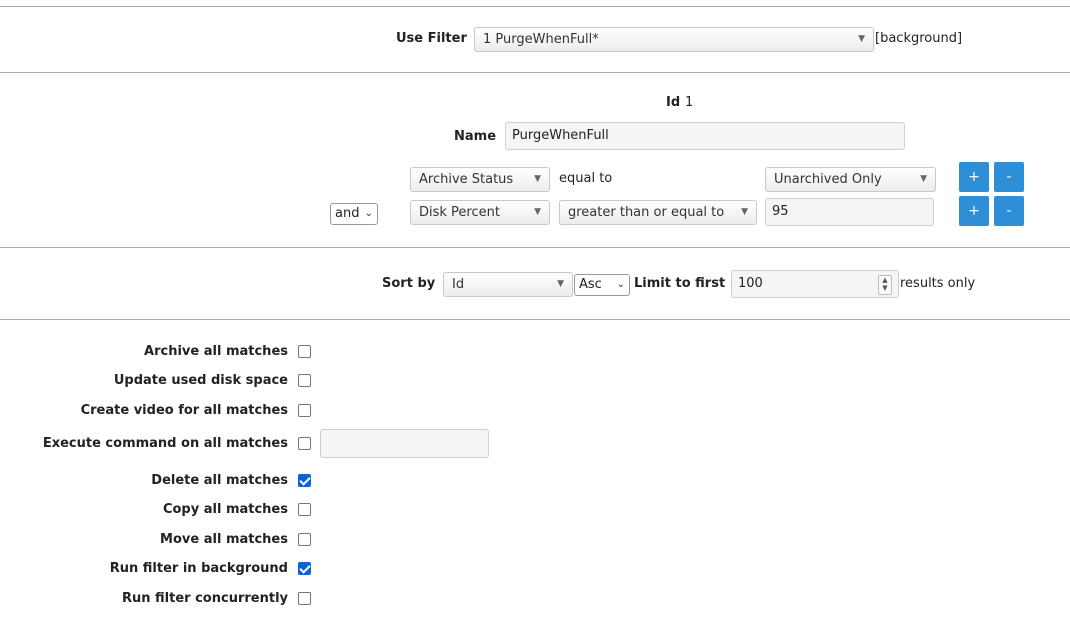 This screenshot has height=622, width=1070. I want to click on term-2-conjunction-select: and ⌄, so click(354, 214).